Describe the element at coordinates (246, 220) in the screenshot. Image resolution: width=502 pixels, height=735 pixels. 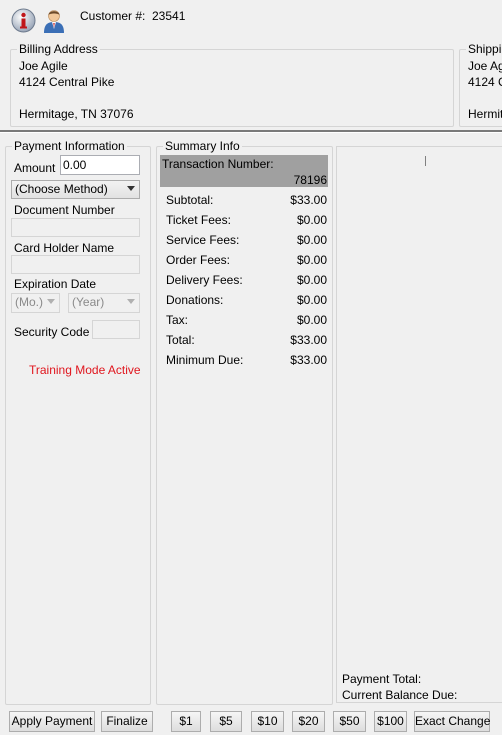
I see `summary-row-ticket-fees: Ticket Fees: $0.00` at that location.